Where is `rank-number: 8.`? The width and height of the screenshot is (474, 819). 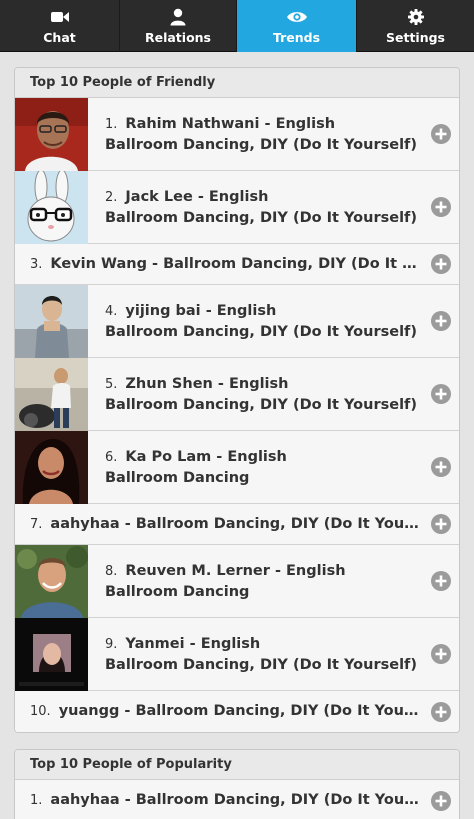 rank-number: 8. is located at coordinates (111, 571).